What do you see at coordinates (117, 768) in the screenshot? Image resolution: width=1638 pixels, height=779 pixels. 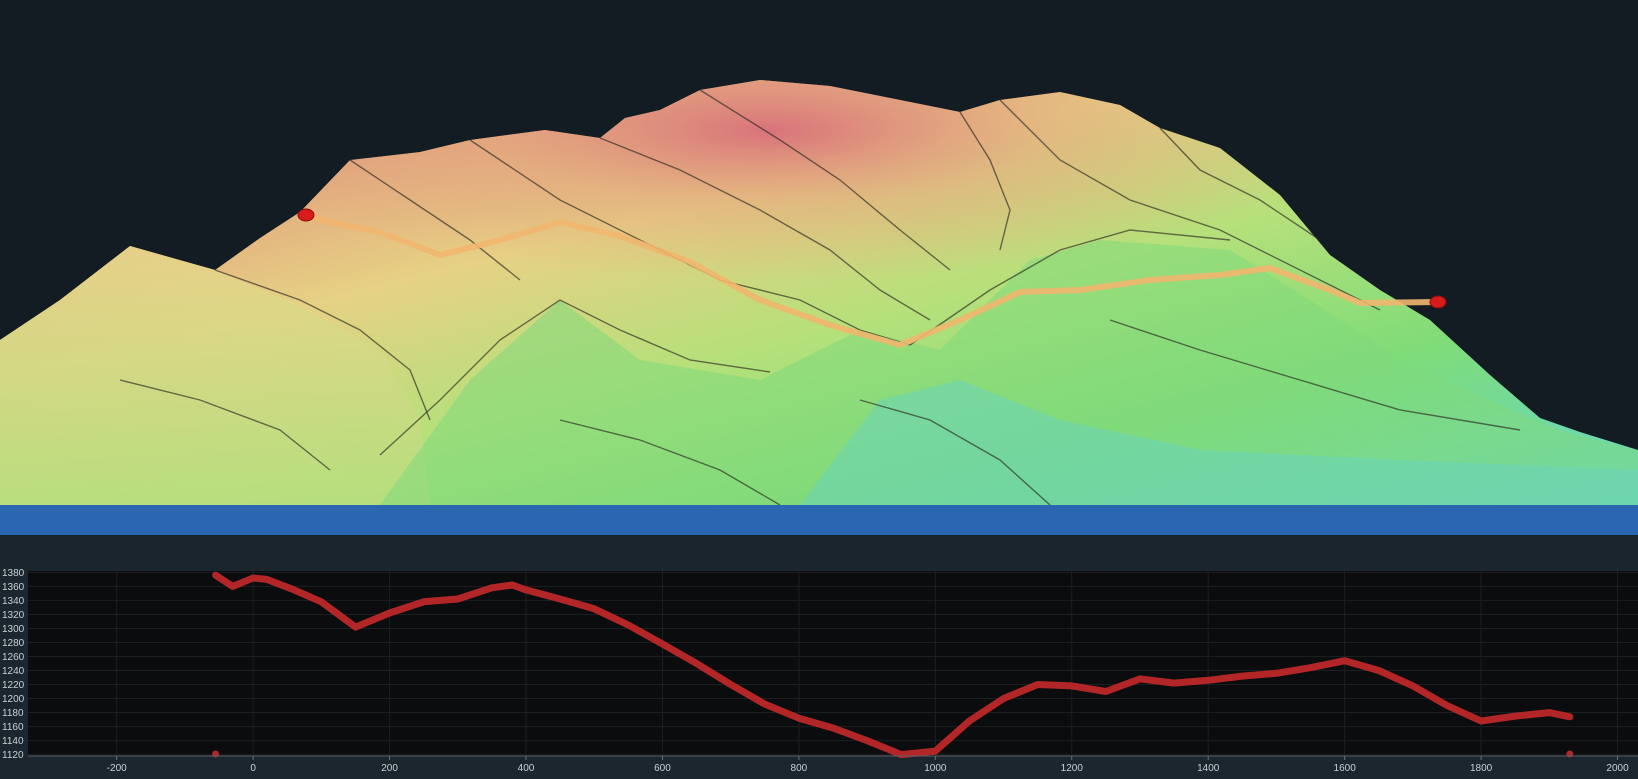 I see `x-tick-label: -200` at bounding box center [117, 768].